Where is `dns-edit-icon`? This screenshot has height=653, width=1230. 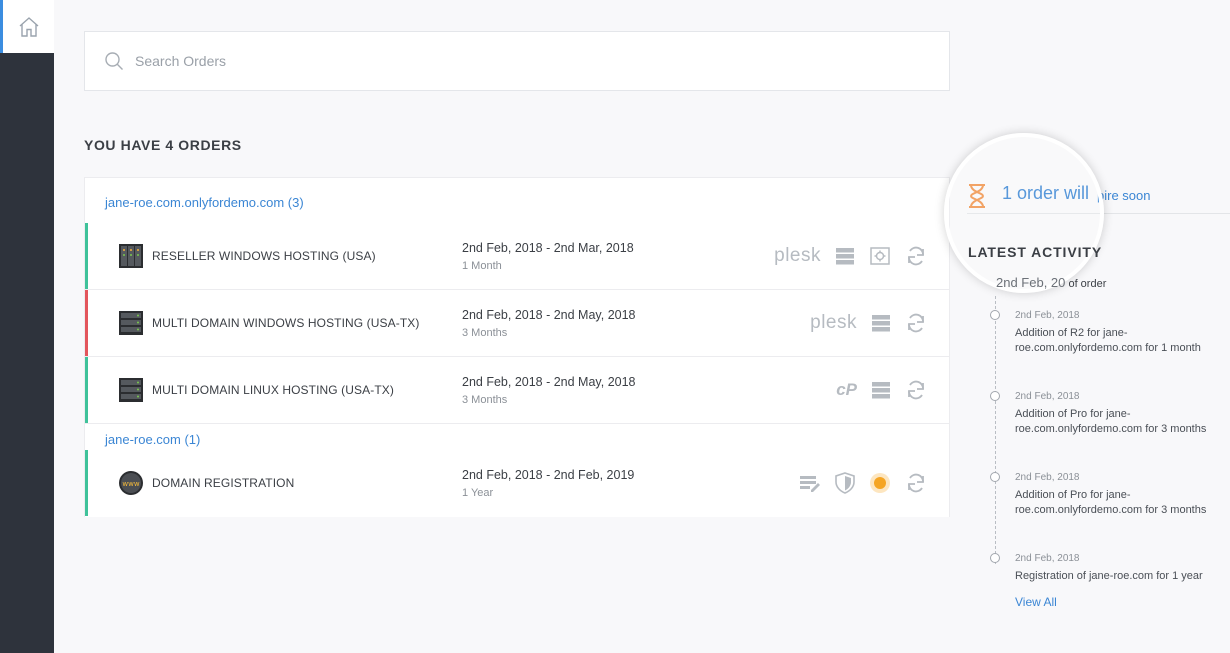 dns-edit-icon is located at coordinates (810, 483).